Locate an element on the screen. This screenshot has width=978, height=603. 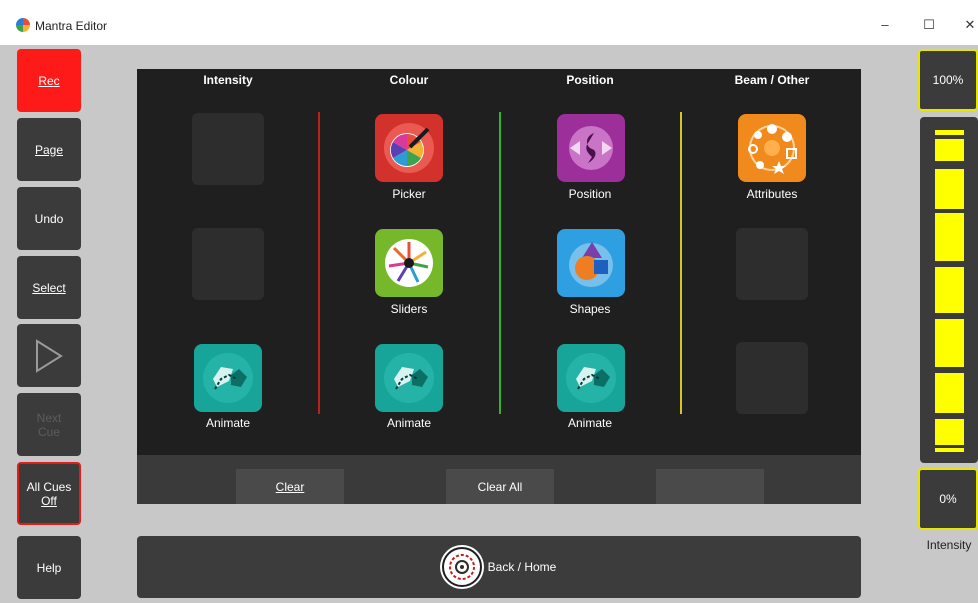
sliders-tile is located at coordinates (409, 263).